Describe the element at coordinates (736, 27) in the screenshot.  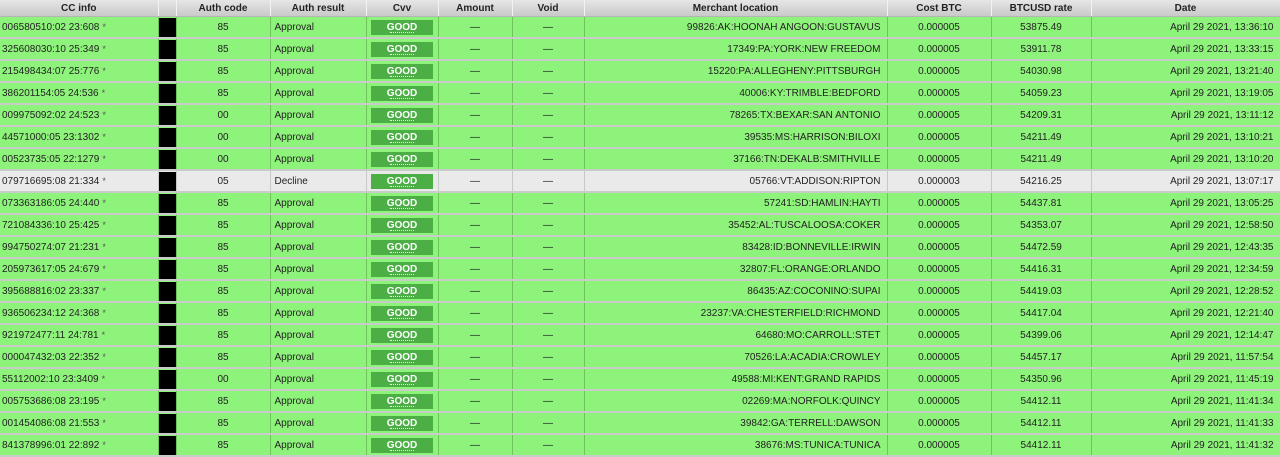
I see `merchant-location-cell: 99826:AK:HOONAH ANGOON:GUSTAVUS` at that location.